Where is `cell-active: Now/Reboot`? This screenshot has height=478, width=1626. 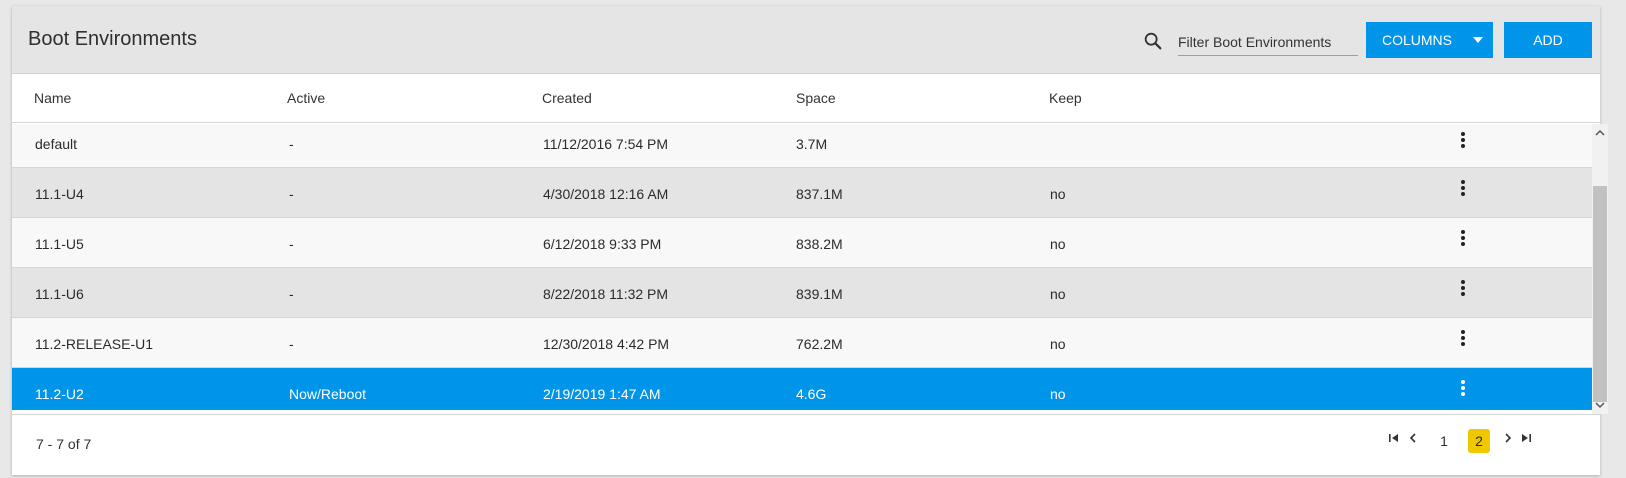 cell-active: Now/Reboot is located at coordinates (328, 394).